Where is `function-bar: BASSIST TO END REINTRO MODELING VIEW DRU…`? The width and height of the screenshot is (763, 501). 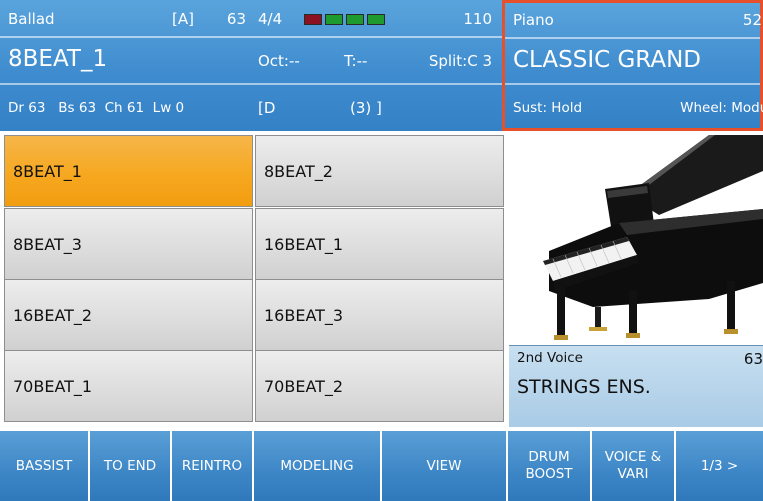
function-bar: BASSIST TO END REINTRO MODELING VIEW DRU… is located at coordinates (381, 464).